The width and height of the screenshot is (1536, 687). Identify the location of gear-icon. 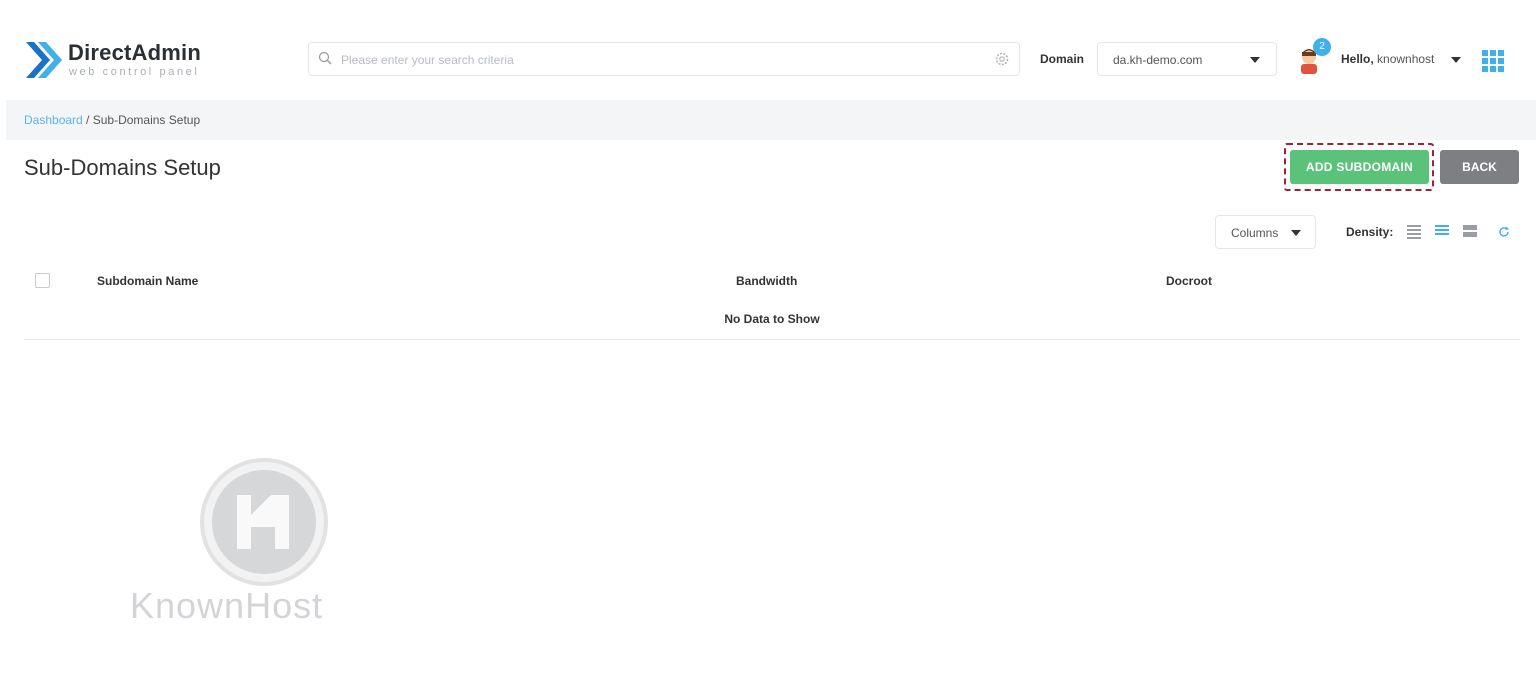
(1002, 59).